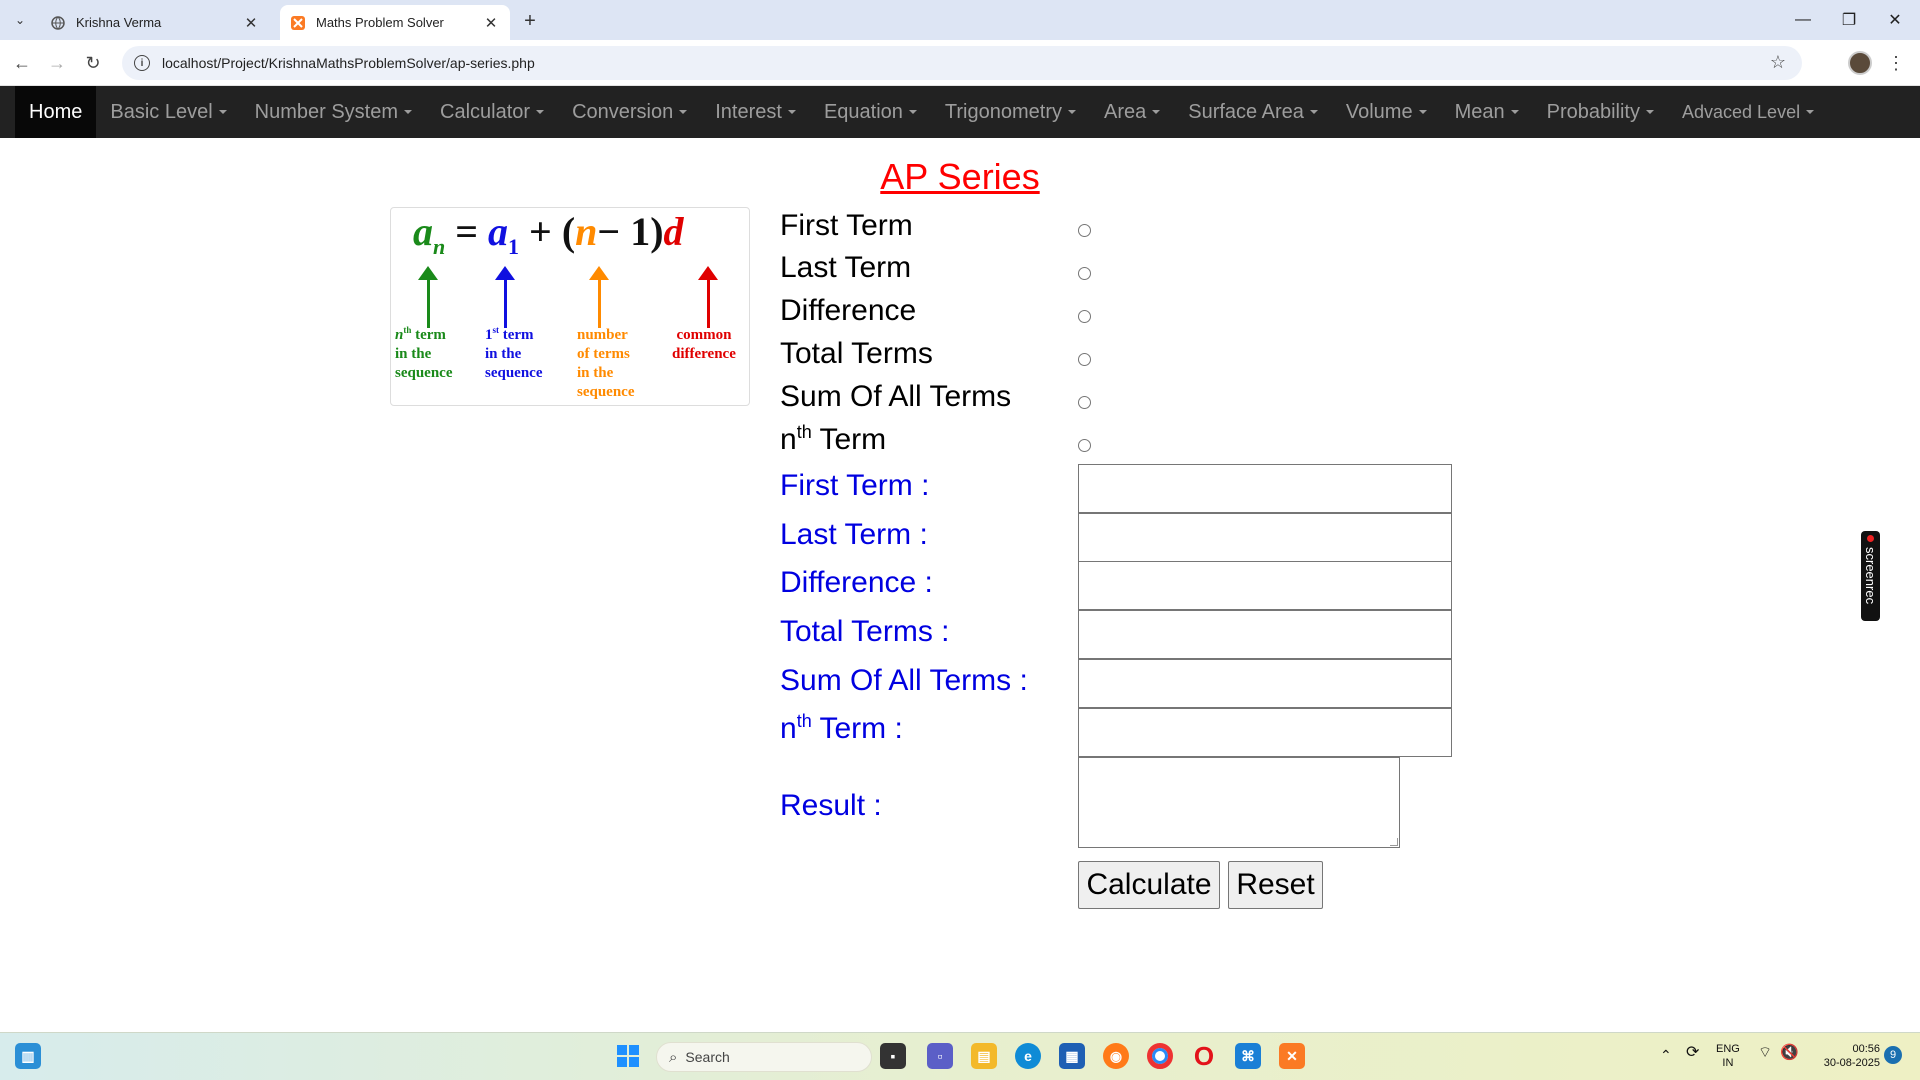 Image resolution: width=1920 pixels, height=1080 pixels. What do you see at coordinates (20, 20) in the screenshot?
I see `tab-search-chevron-icon: ⌄` at bounding box center [20, 20].